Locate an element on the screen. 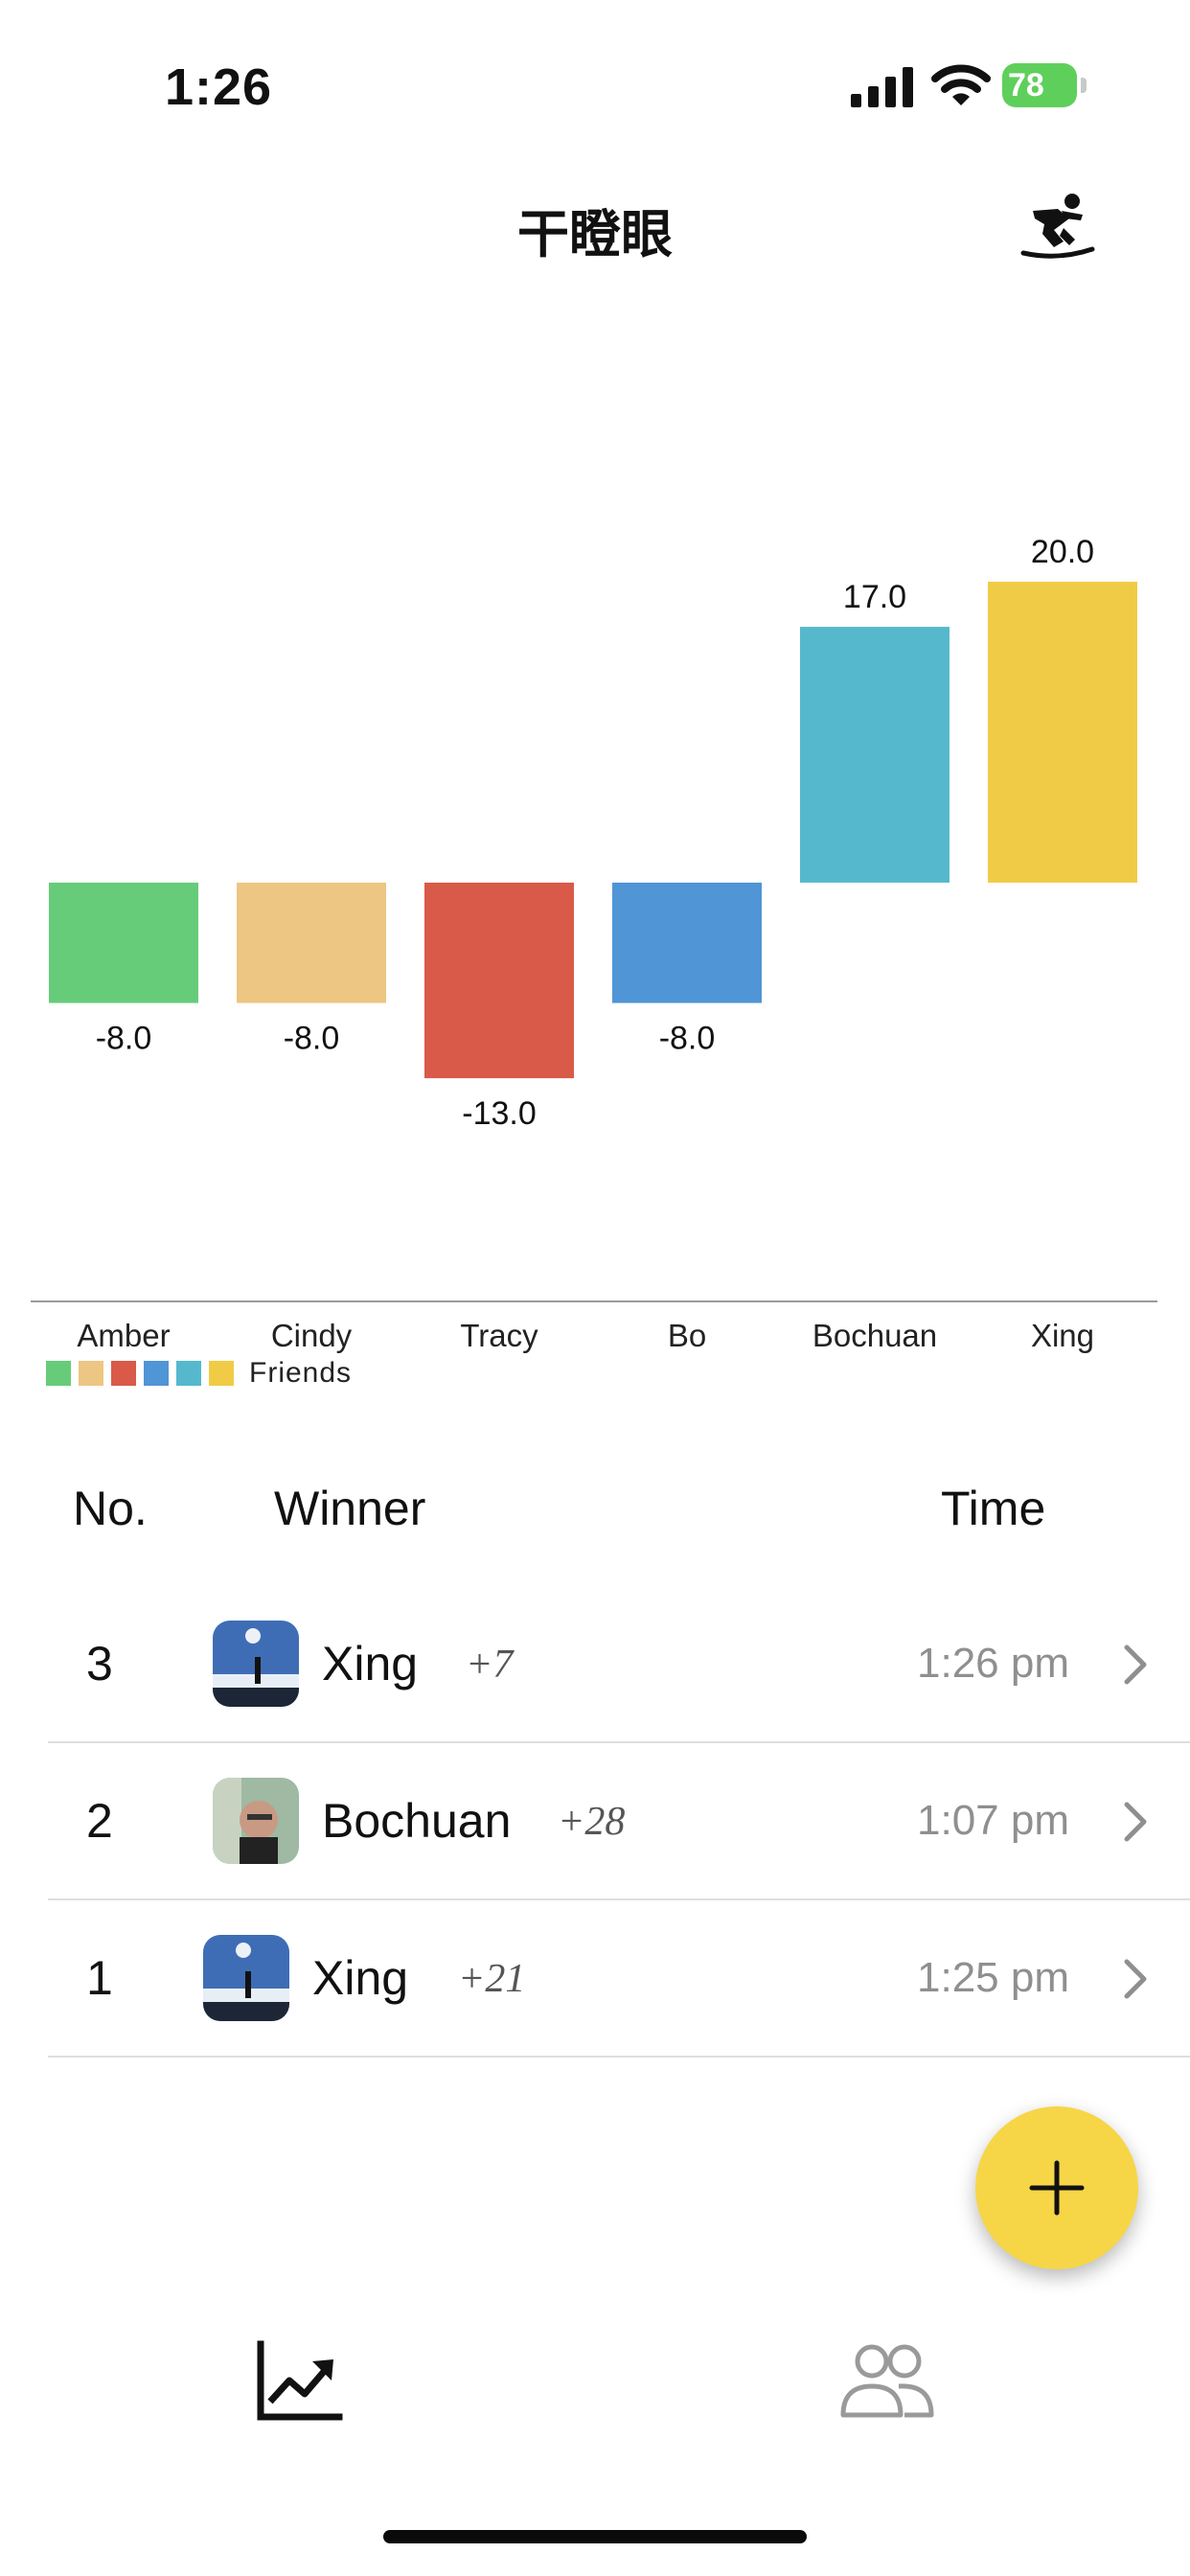 The image size is (1190, 2576). category-label: Cindy is located at coordinates (312, 1335).